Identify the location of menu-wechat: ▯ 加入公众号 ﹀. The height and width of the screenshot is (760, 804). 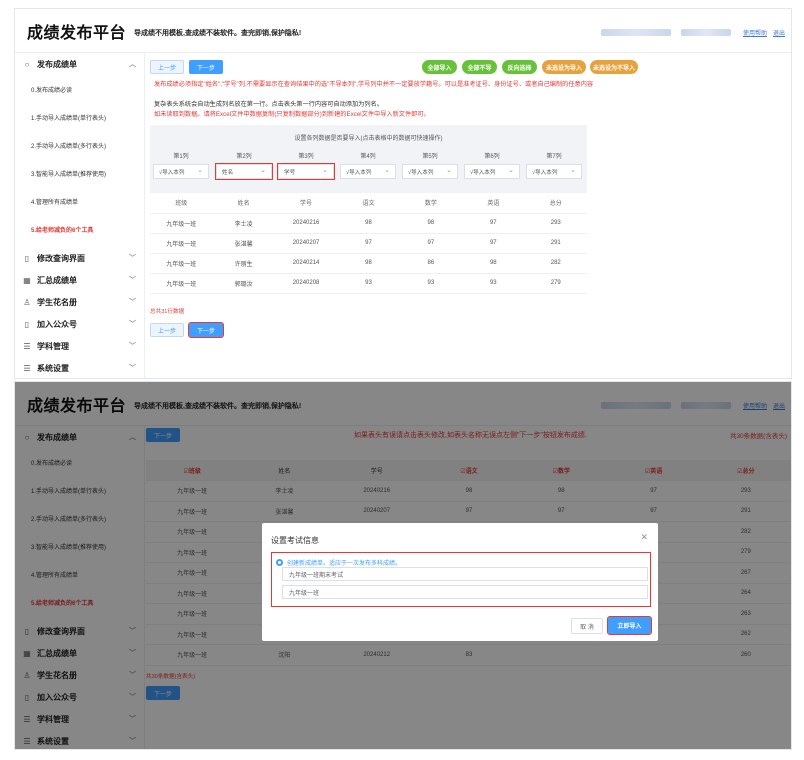
(79, 324).